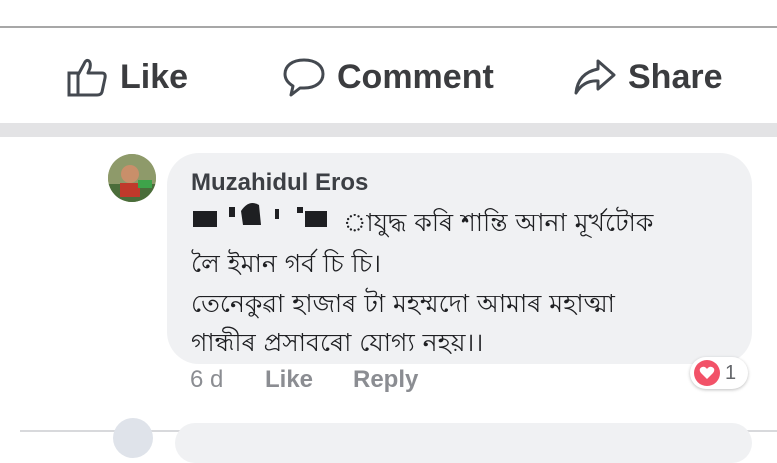 This screenshot has height=463, width=777. Describe the element at coordinates (337, 342) in the screenshot. I see `comment-text-line-4: গান্ধীৰ প্ৰসাবৰো যোগ্য নহয়।।` at that location.